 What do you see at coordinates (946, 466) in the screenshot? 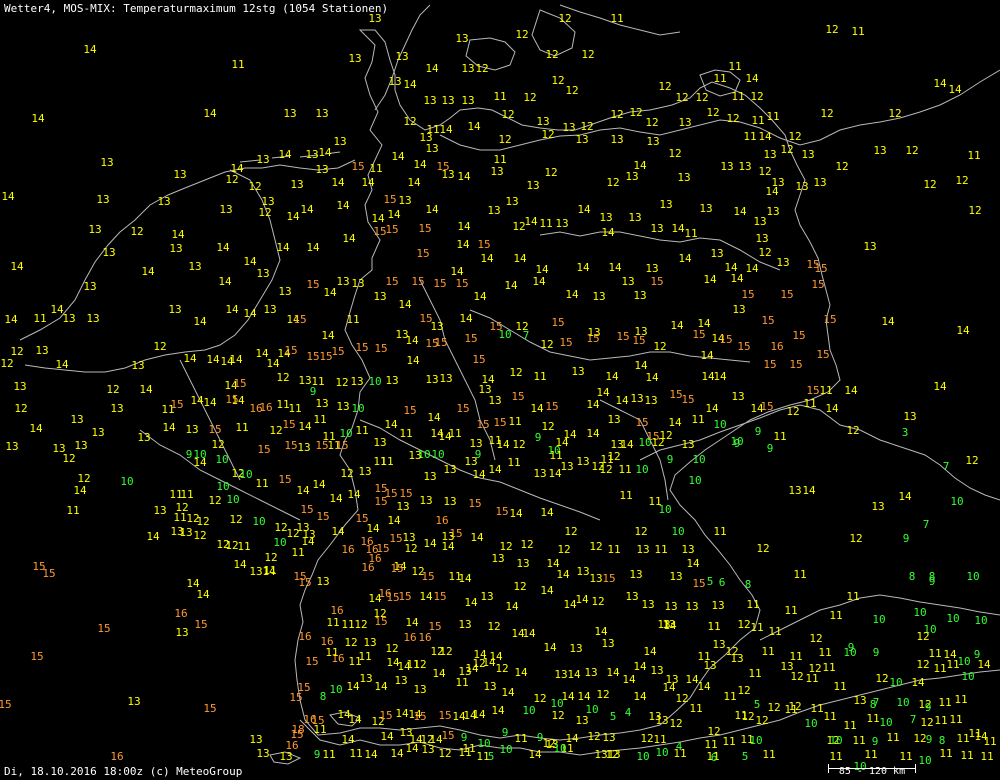
I see `station-value: 7` at bounding box center [946, 466].